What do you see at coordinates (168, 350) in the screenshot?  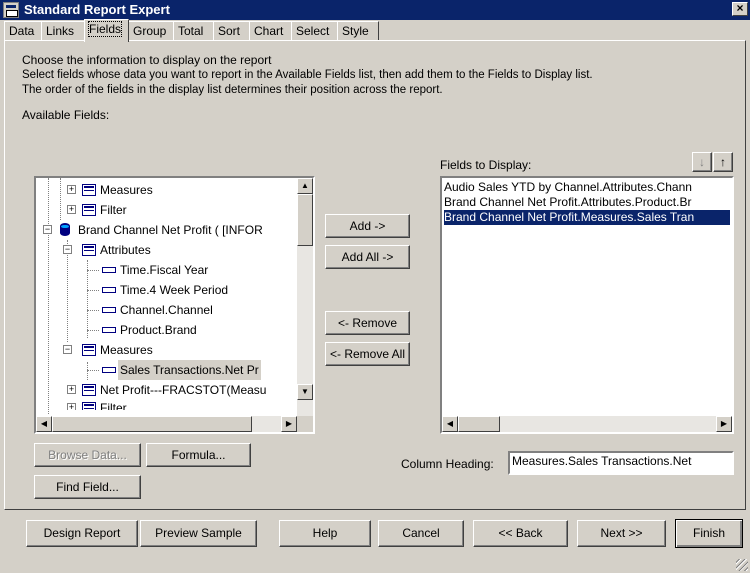 I see `tree-item-measures-expanded: − Measures` at bounding box center [168, 350].